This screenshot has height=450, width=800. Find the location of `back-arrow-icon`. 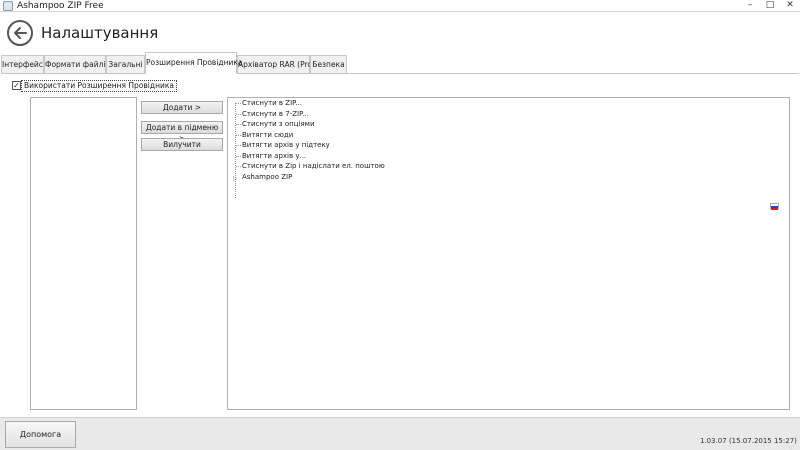

back-arrow-icon is located at coordinates (20, 33).